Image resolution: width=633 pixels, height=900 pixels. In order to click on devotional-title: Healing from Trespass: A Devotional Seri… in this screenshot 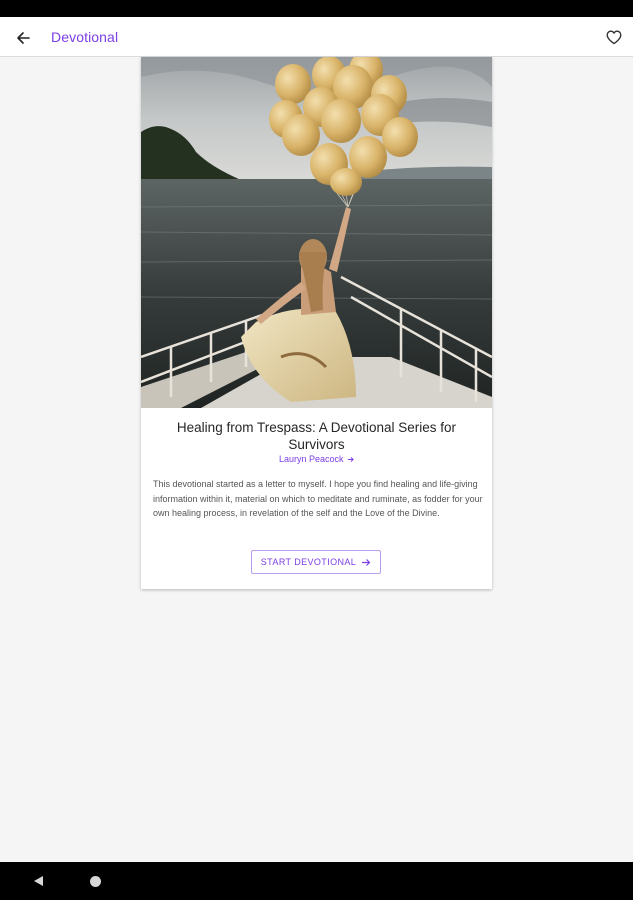, I will do `click(316, 436)`.